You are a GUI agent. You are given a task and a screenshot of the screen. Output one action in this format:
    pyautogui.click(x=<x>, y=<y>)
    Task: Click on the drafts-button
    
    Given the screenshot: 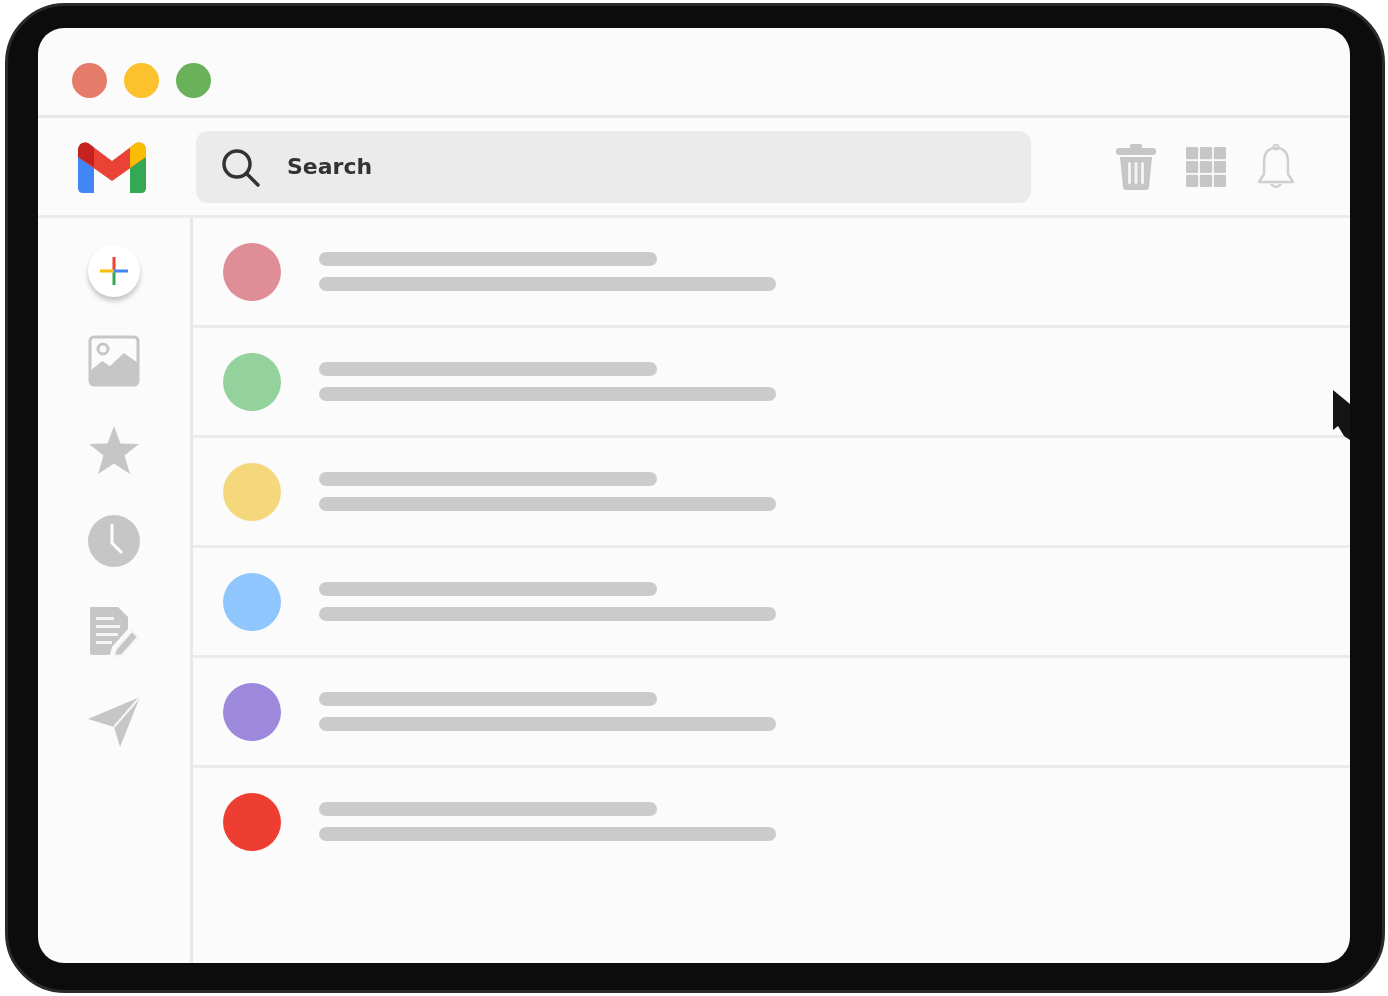 What is the action you would take?
    pyautogui.click(x=114, y=631)
    